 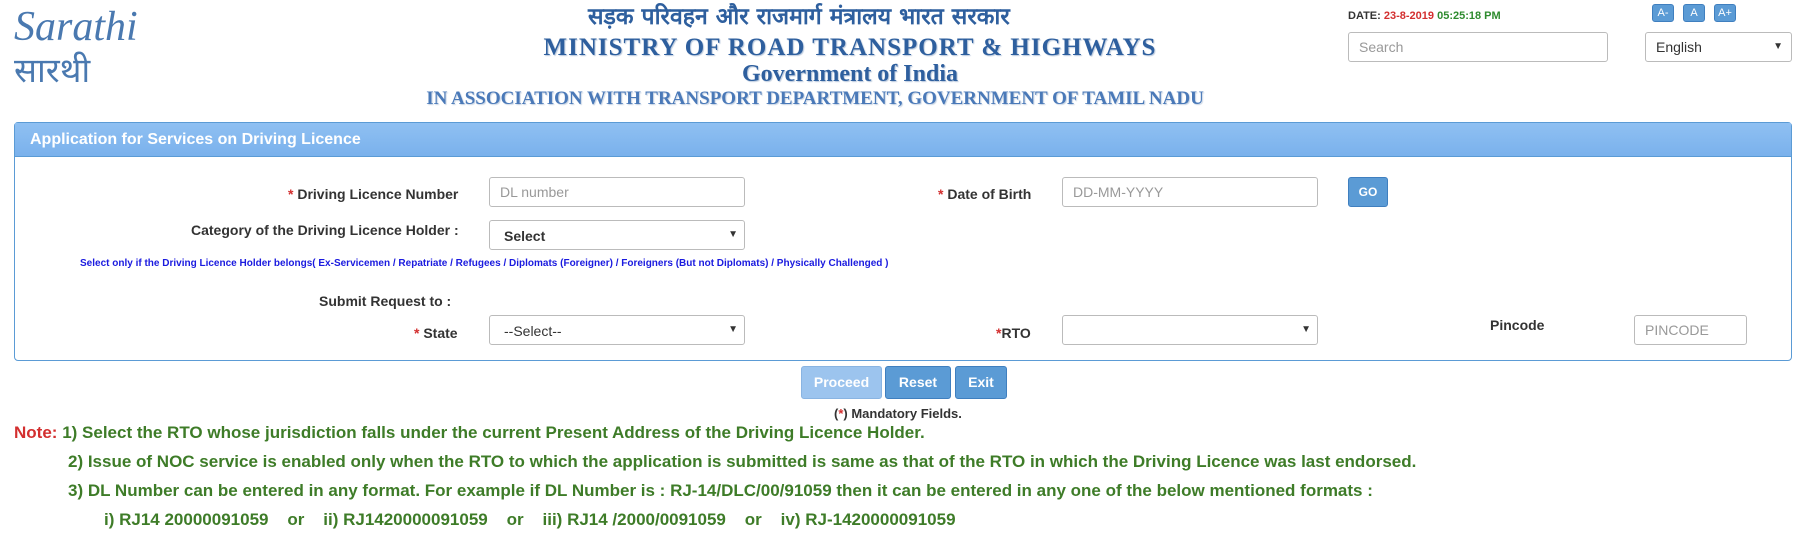 I want to click on rto-label: *RTO, so click(x=1013, y=333).